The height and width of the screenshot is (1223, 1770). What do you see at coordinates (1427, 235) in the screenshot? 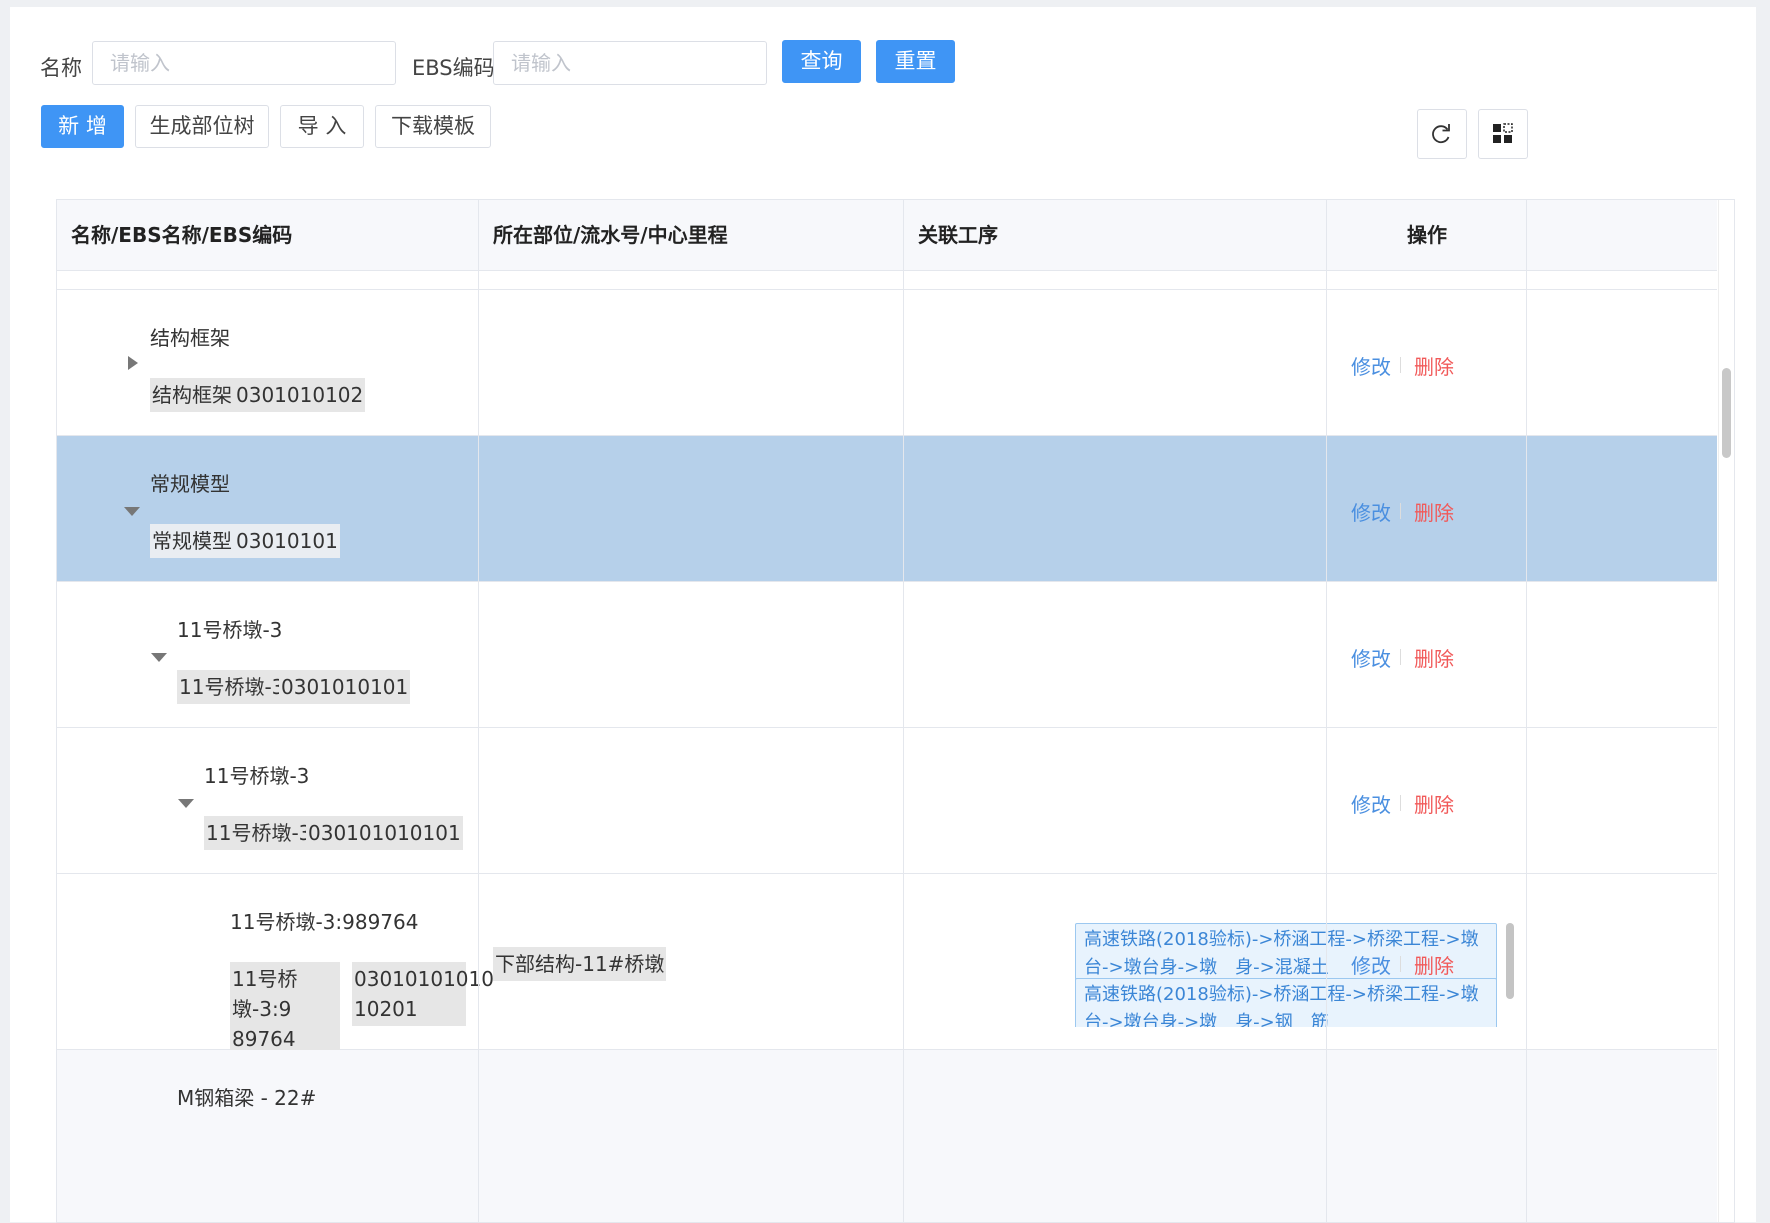
I see `column-header-actions: 操作` at bounding box center [1427, 235].